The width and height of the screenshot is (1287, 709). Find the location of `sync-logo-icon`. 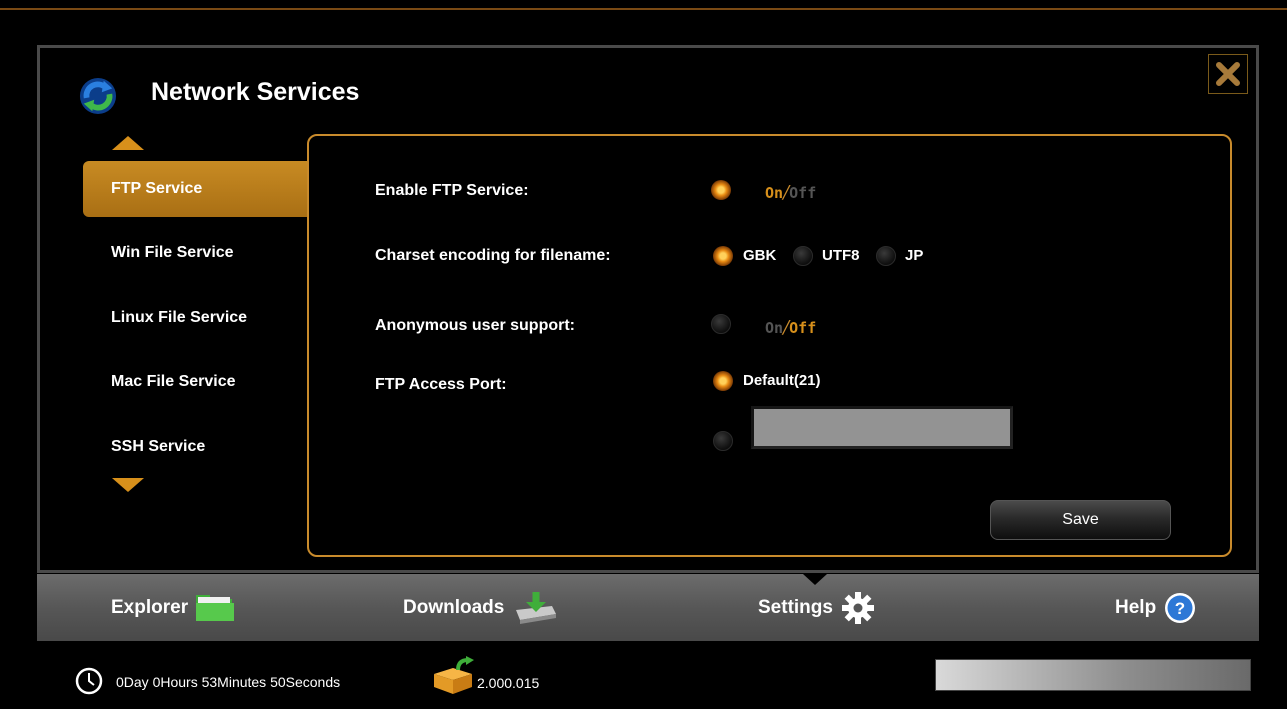

sync-logo-icon is located at coordinates (98, 96).